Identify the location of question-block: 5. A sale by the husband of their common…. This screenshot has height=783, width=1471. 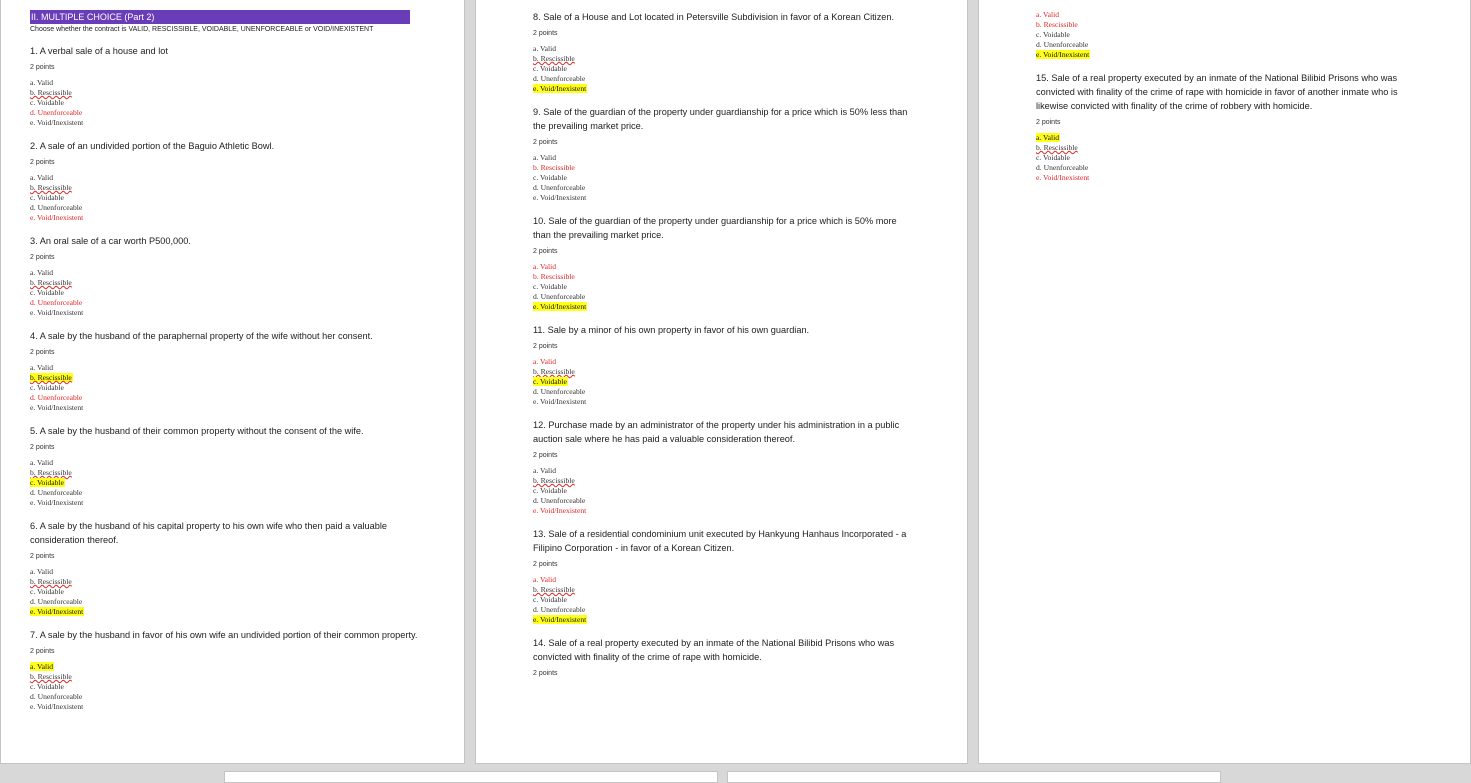
(225, 466).